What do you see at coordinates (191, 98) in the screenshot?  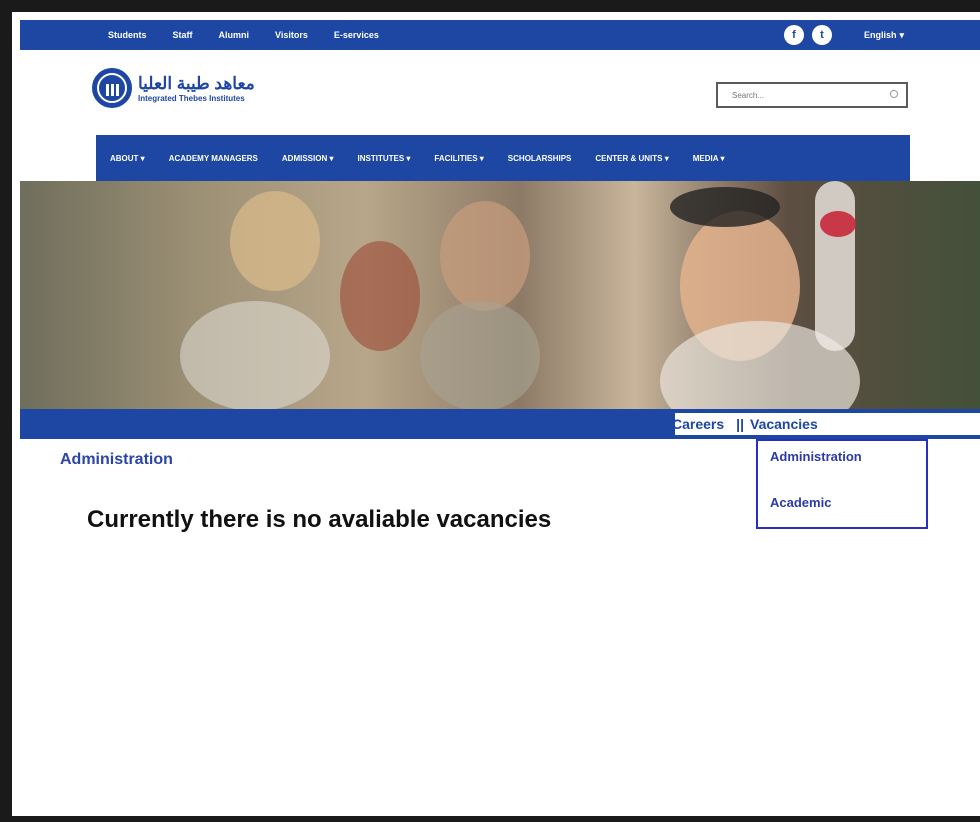 I see `logo-english-text: Integrated Thebes Institutes` at bounding box center [191, 98].